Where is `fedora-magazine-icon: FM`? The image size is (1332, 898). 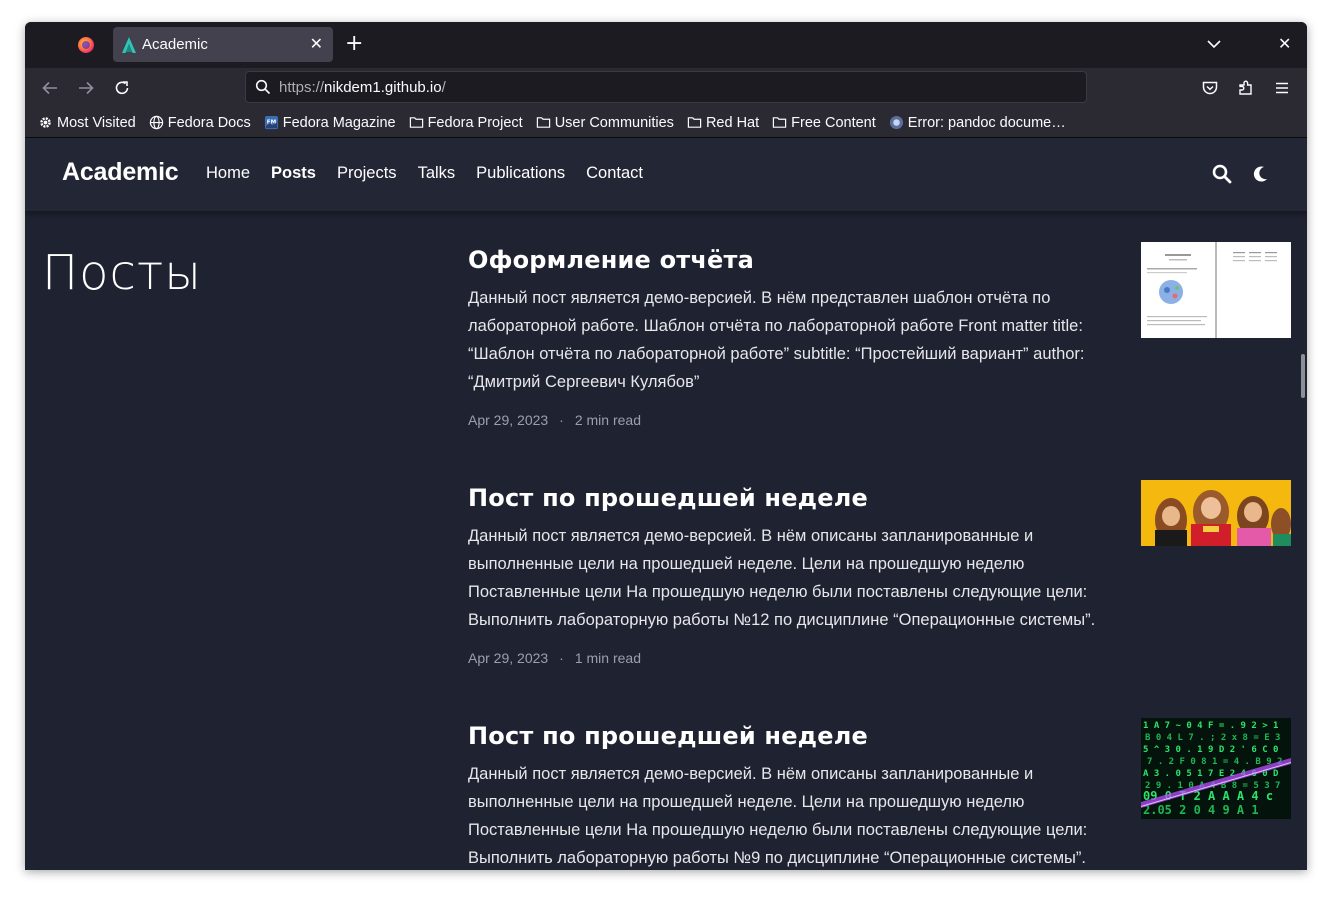
fedora-magazine-icon: FM is located at coordinates (271, 122).